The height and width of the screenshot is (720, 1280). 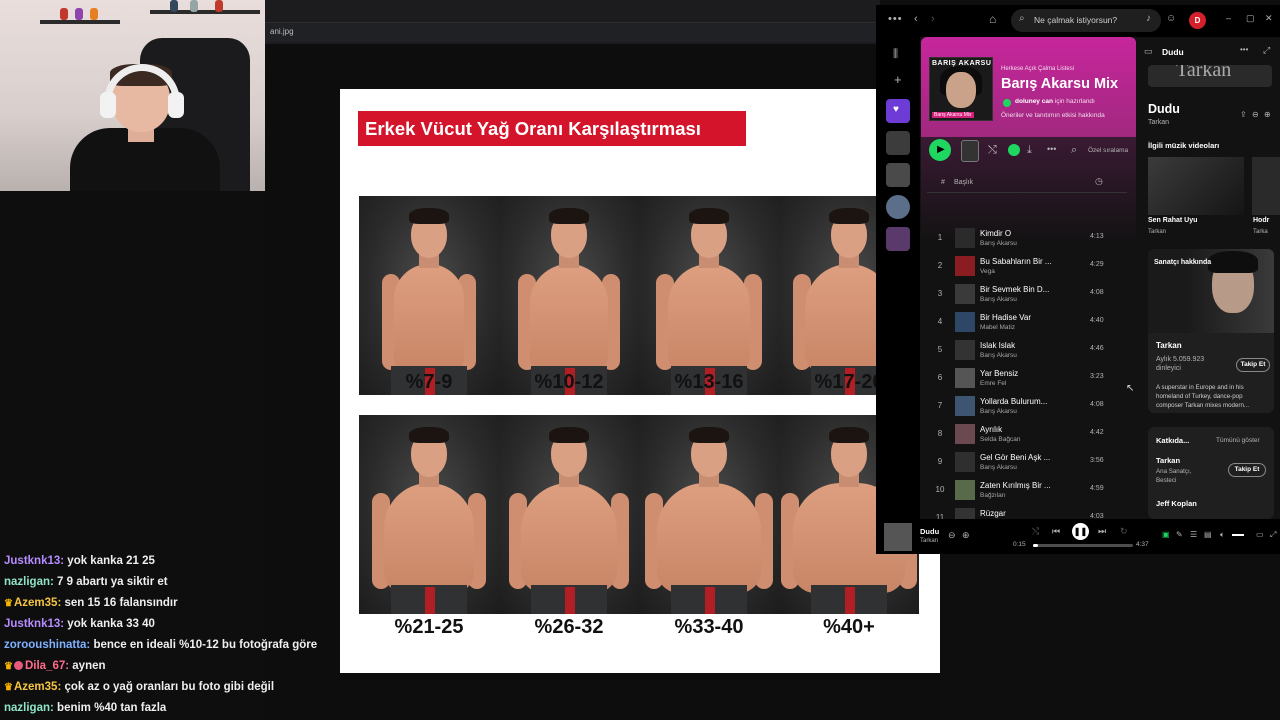 What do you see at coordinates (1074, 150) in the screenshot?
I see `search-list-icon: ⌕` at bounding box center [1074, 150].